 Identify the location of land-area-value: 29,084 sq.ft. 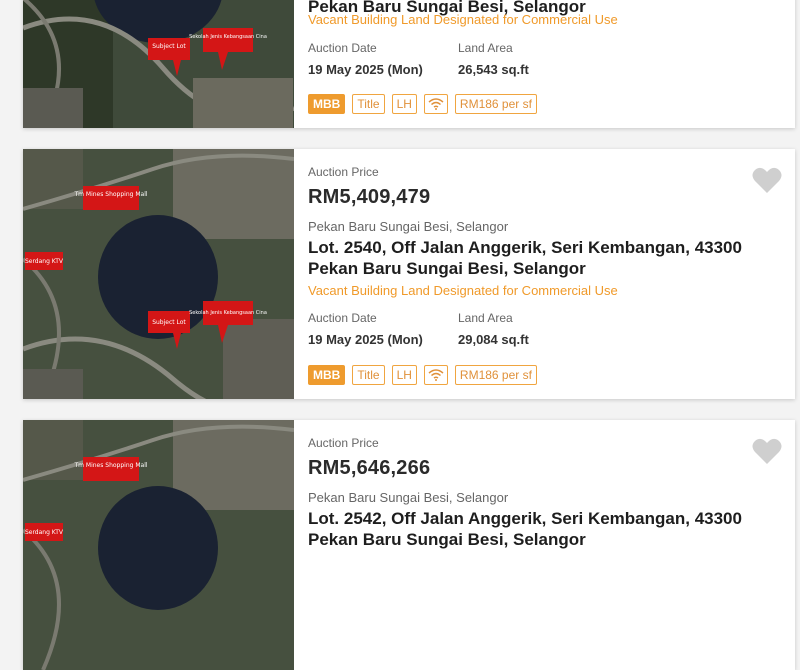
(493, 339).